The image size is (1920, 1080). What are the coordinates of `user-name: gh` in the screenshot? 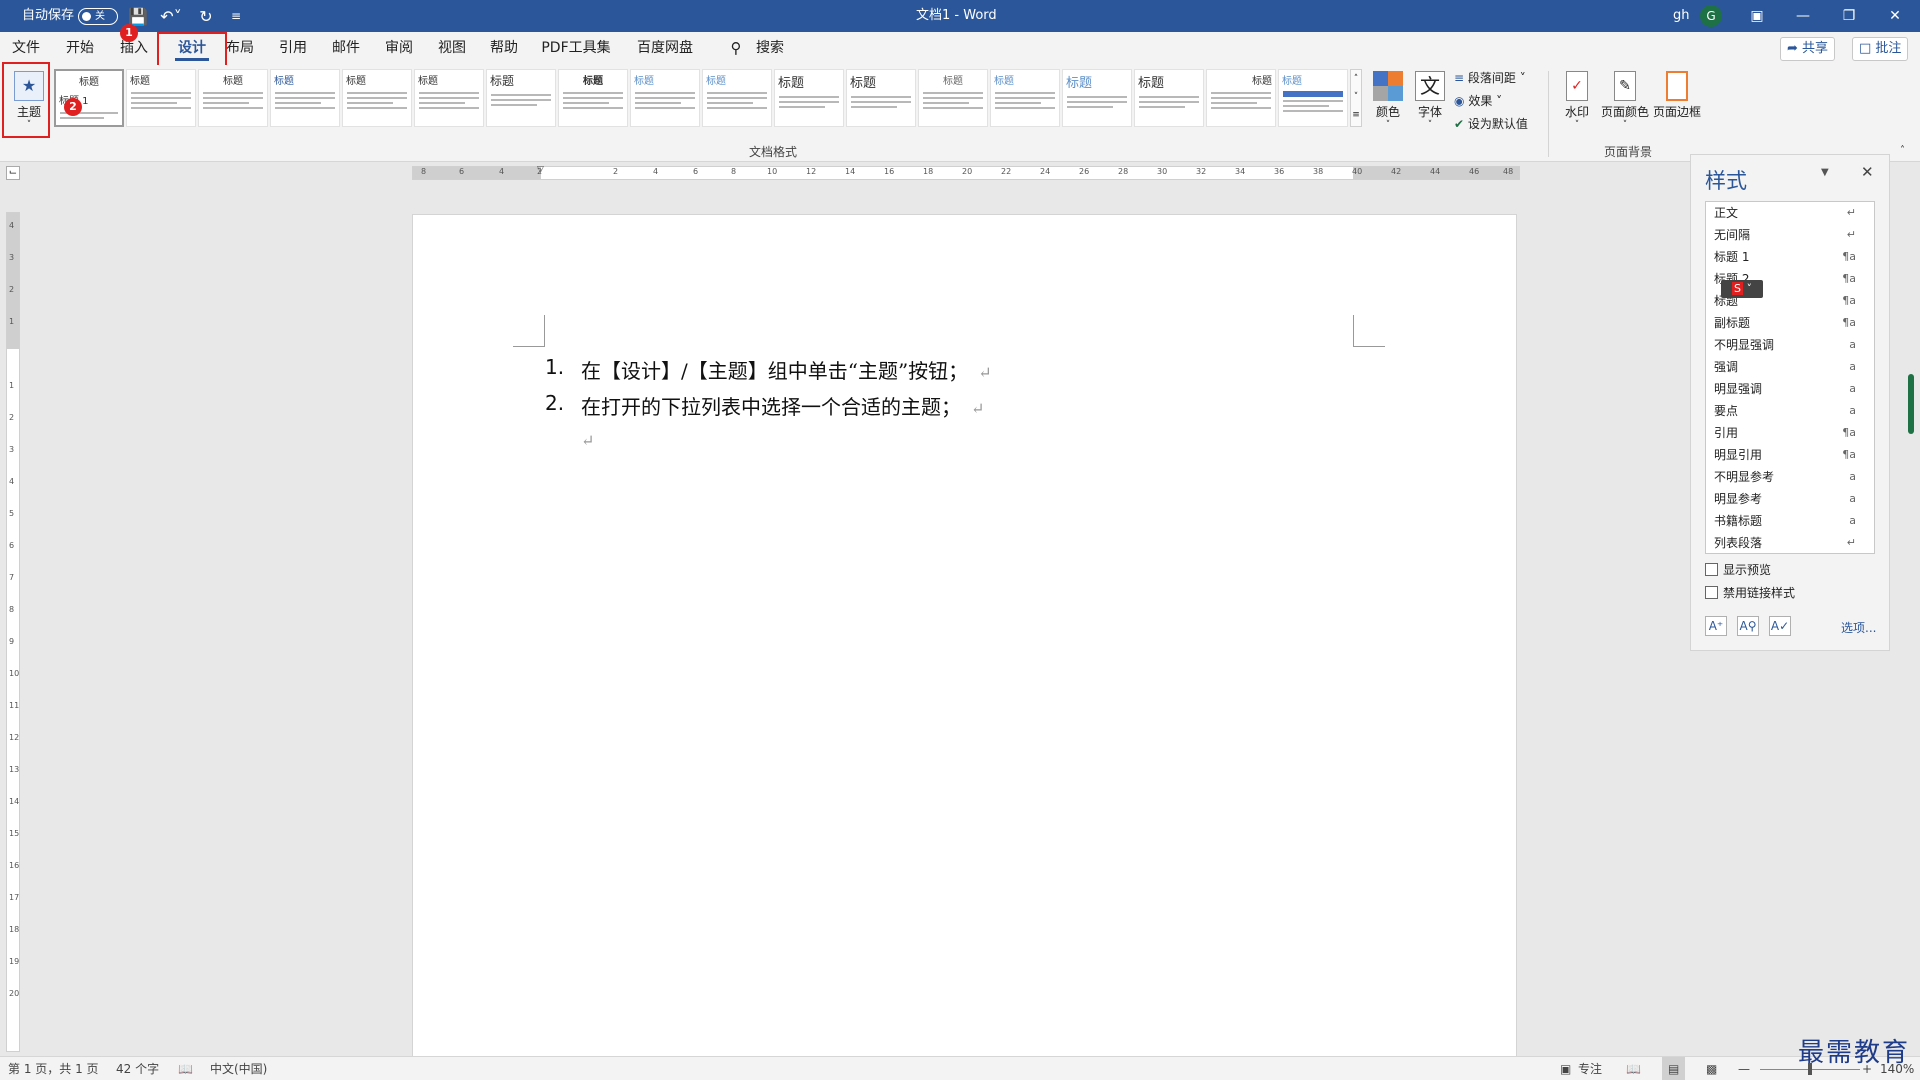 It's located at (1681, 16).